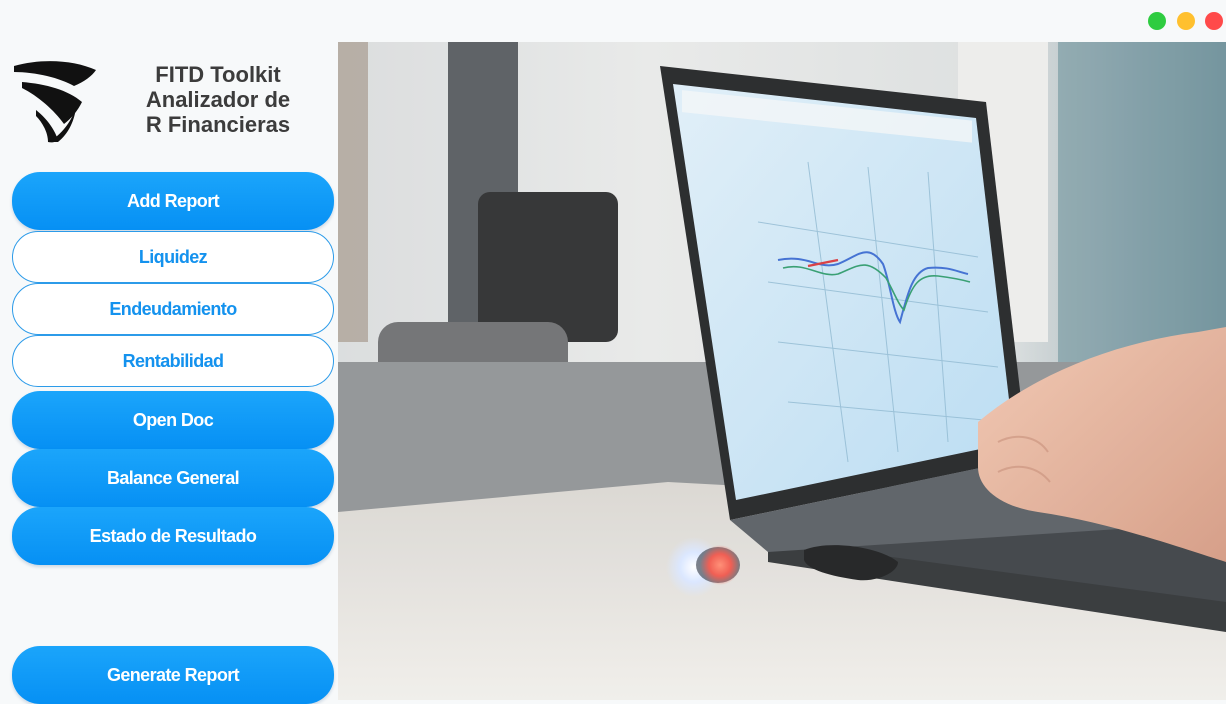 This screenshot has height=704, width=1226. I want to click on shield-logo-icon, so click(55, 102).